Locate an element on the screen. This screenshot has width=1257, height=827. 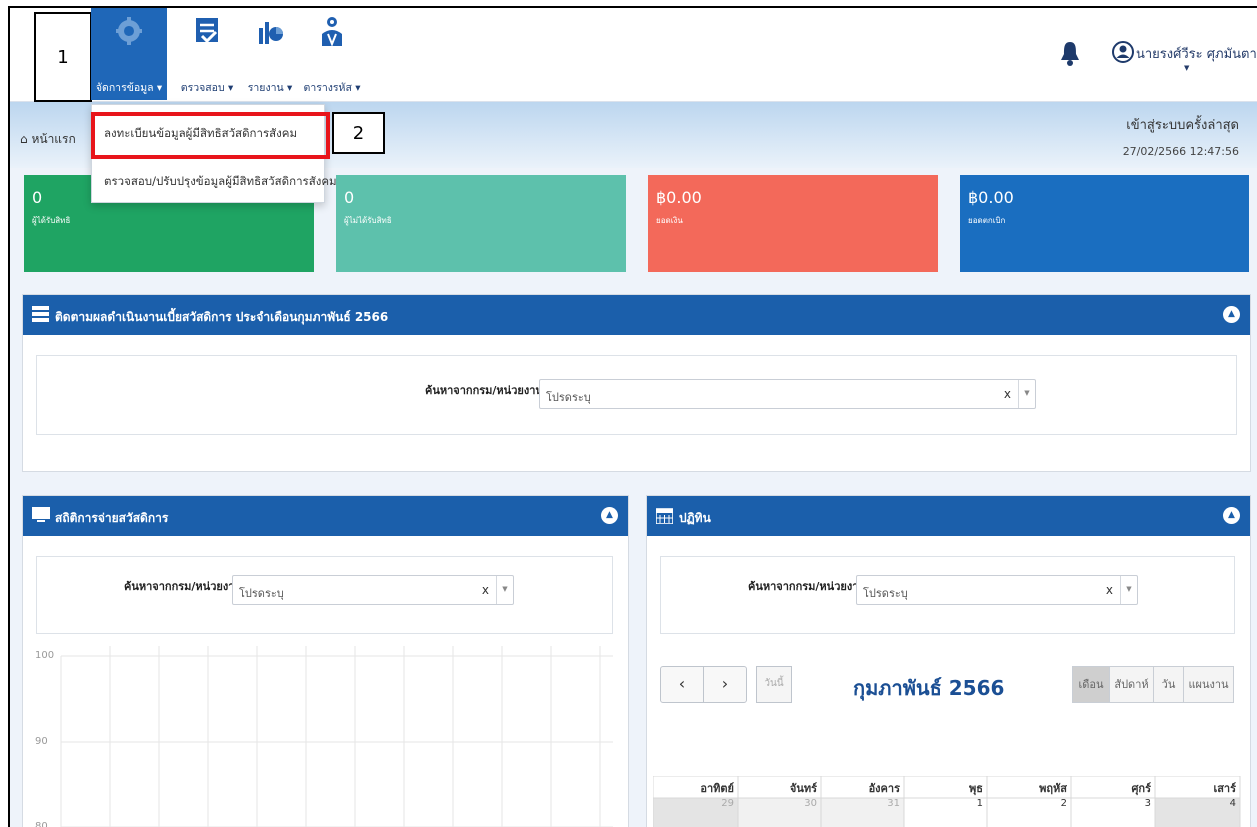
nav-code-table-label: ตารางรหัส ▾ is located at coordinates (332, 88).